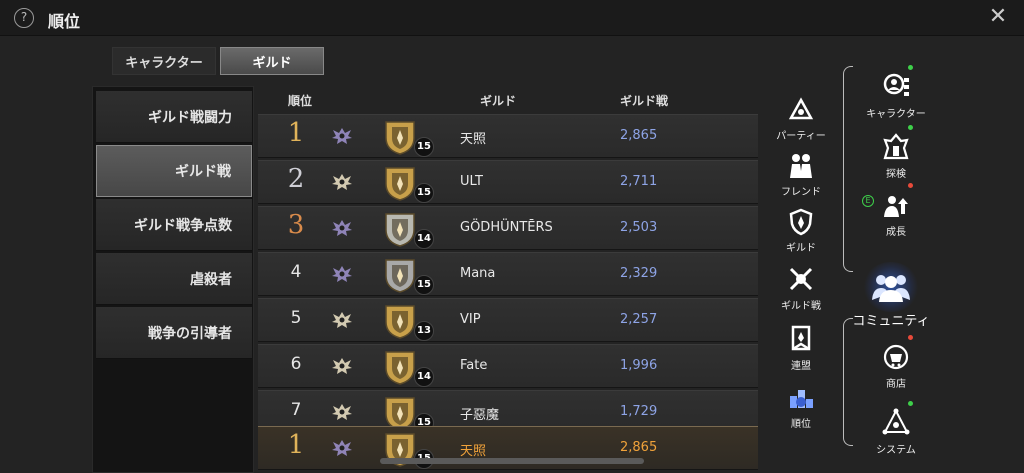 This screenshot has height=473, width=1024. What do you see at coordinates (174, 225) in the screenshot?
I see `category-guild-war-points: ギルド戦争点数` at bounding box center [174, 225].